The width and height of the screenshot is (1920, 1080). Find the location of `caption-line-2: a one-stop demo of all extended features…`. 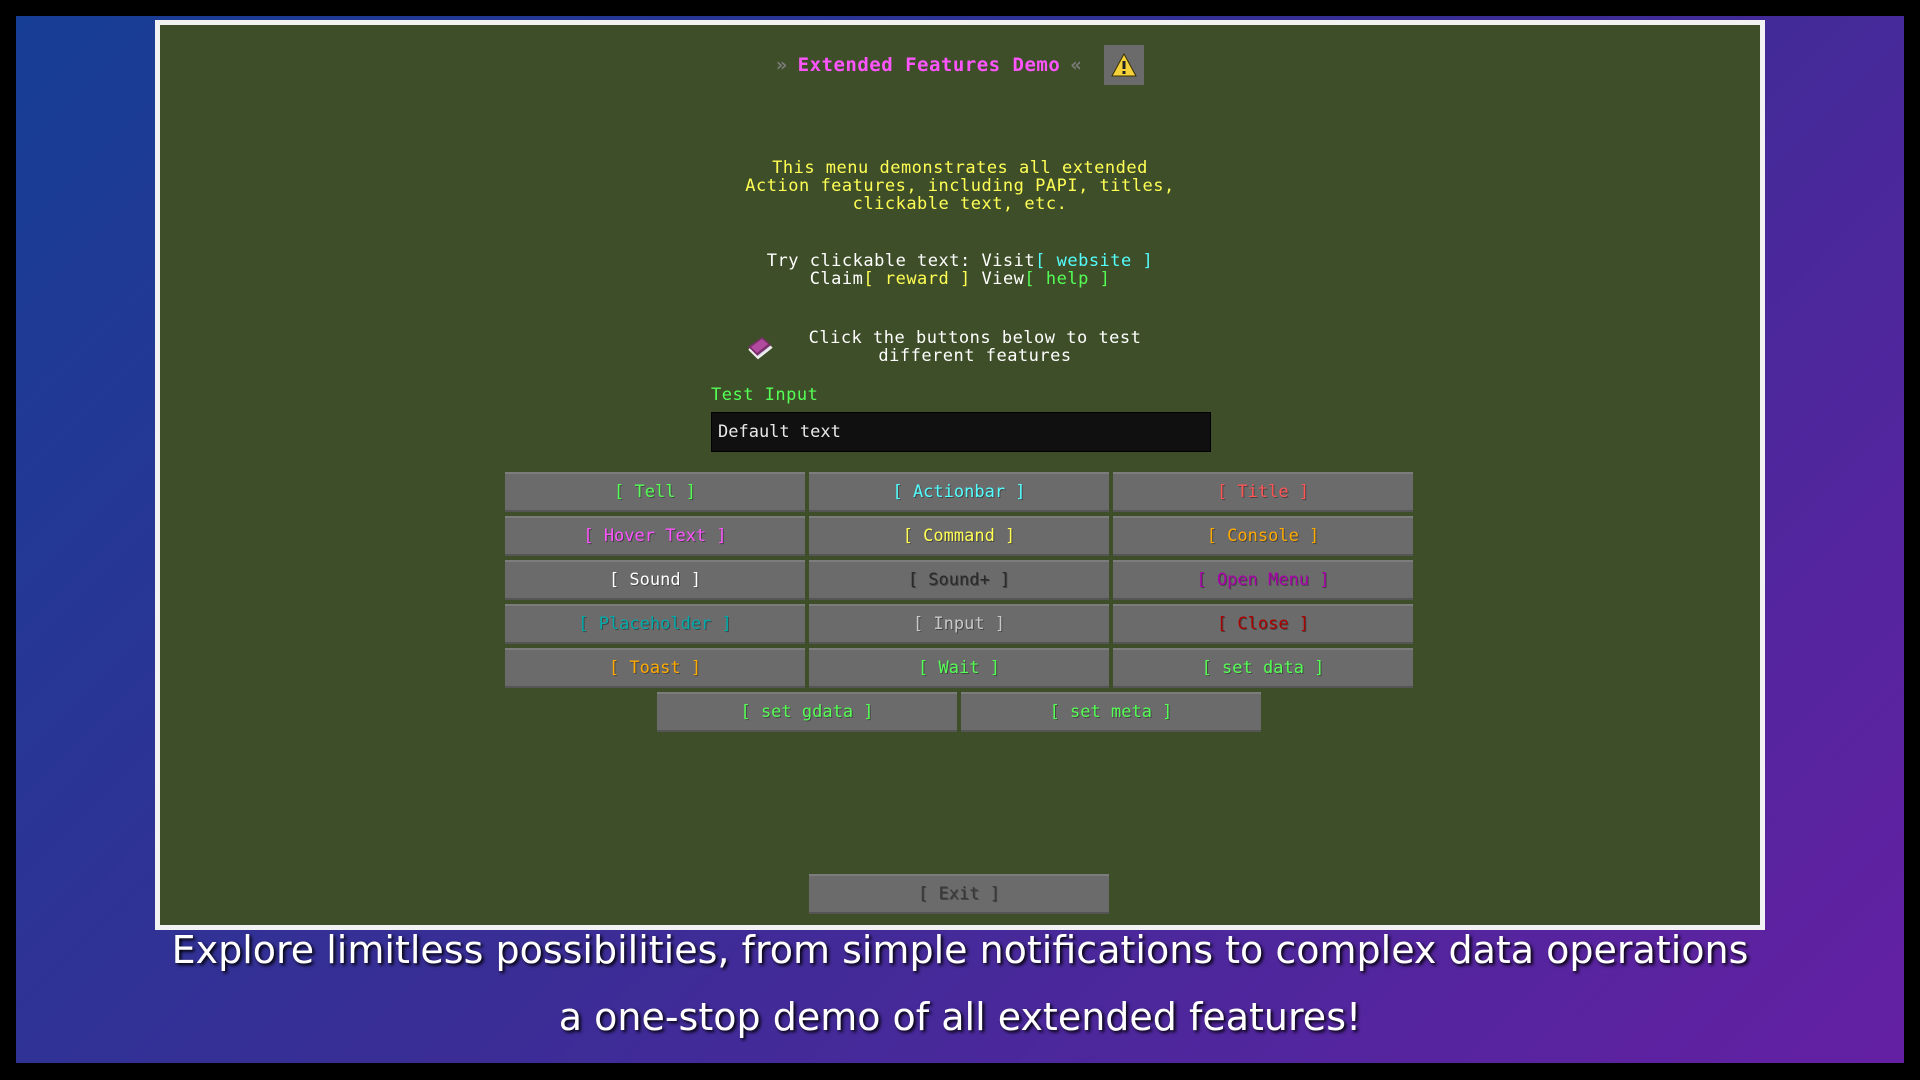

caption-line-2: a one-stop demo of all extended features… is located at coordinates (960, 1017).